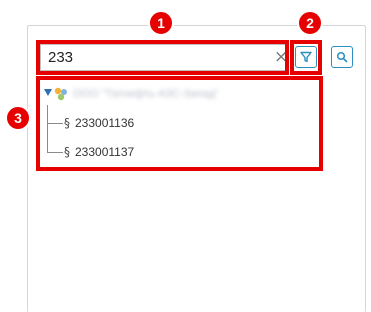 Image resolution: width=371 pixels, height=312 pixels. I want to click on highlight-box-search, so click(162, 57).